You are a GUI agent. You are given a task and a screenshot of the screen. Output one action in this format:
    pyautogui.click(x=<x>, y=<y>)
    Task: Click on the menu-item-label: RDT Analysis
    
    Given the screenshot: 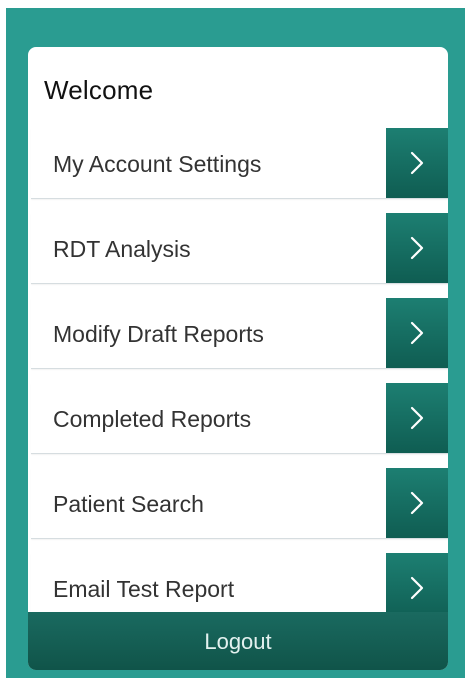 What is the action you would take?
    pyautogui.click(x=122, y=249)
    